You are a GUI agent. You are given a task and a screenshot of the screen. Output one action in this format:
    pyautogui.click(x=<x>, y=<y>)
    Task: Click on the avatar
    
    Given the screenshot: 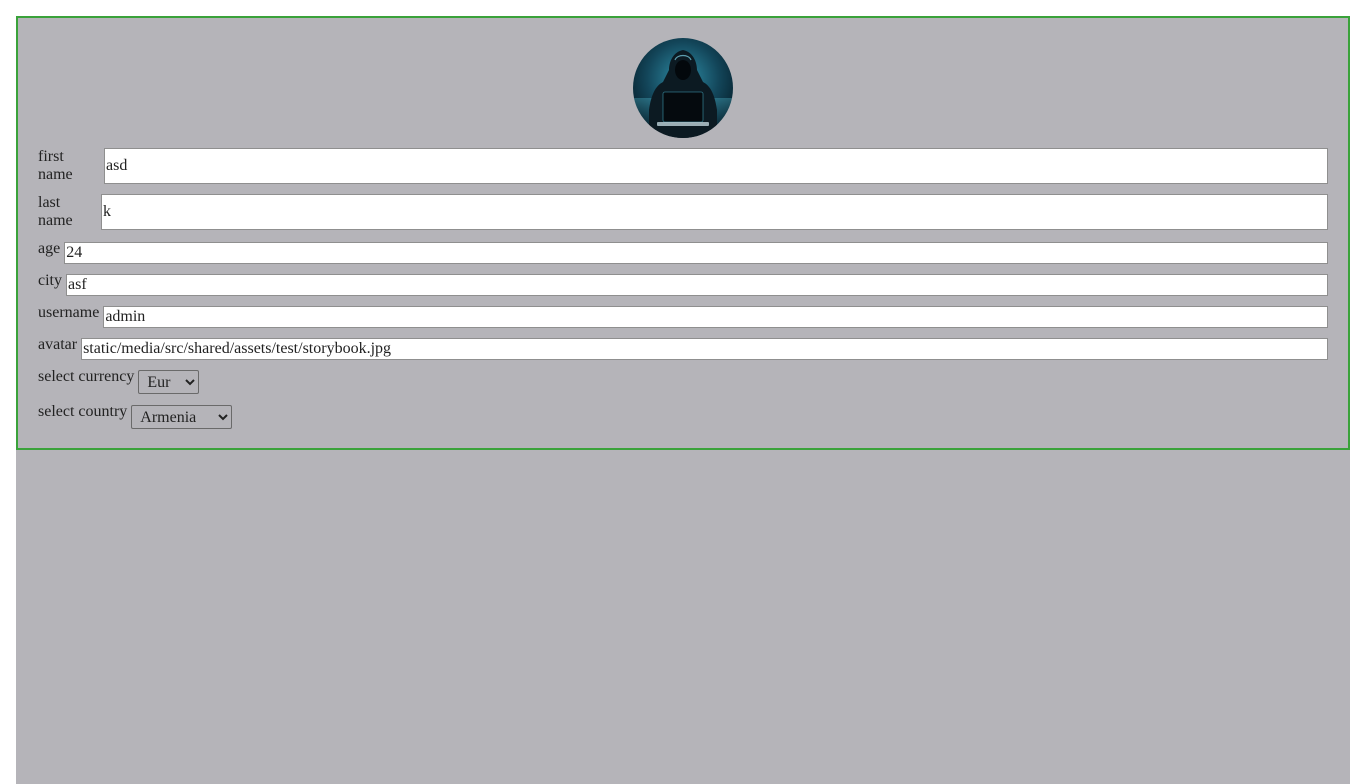 What is the action you would take?
    pyautogui.click(x=683, y=88)
    